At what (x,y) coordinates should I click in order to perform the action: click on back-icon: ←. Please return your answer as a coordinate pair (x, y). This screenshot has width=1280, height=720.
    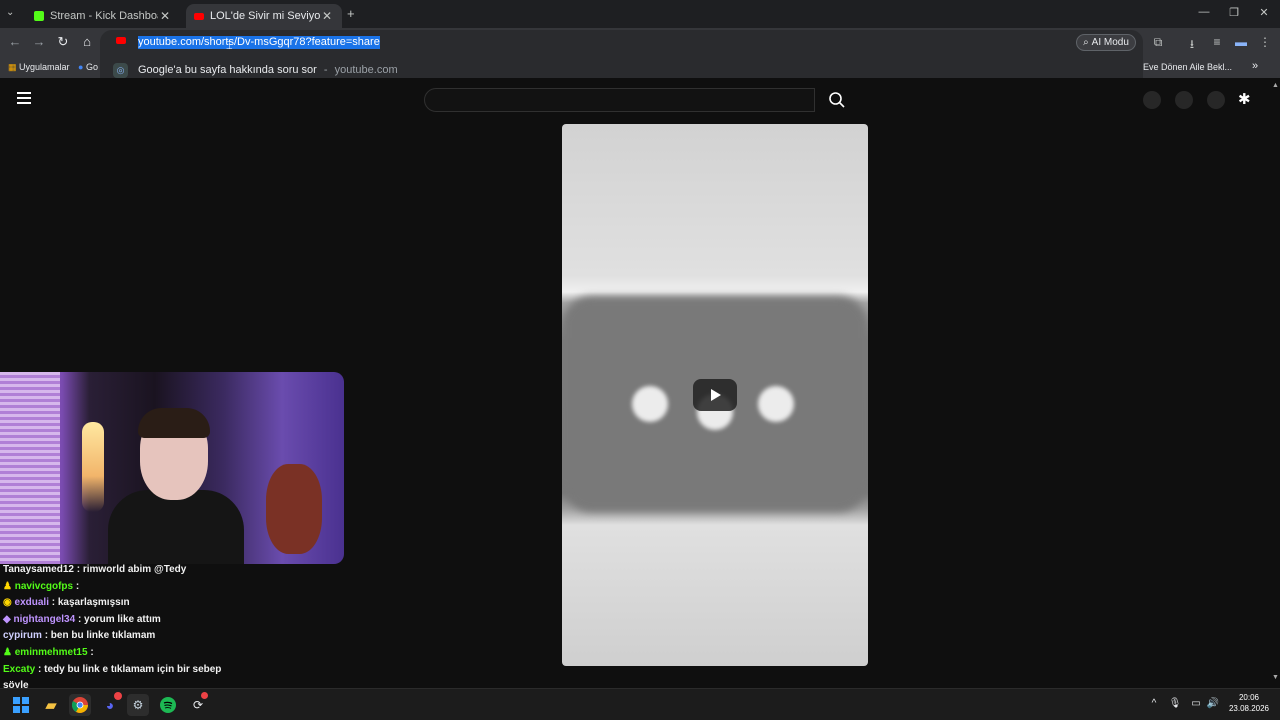
    Looking at the image, I should click on (15, 41).